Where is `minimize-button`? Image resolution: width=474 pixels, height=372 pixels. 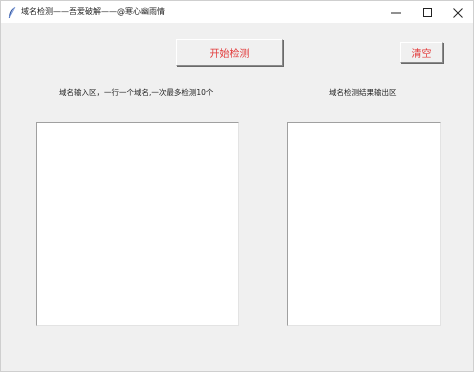 minimize-button is located at coordinates (396, 12).